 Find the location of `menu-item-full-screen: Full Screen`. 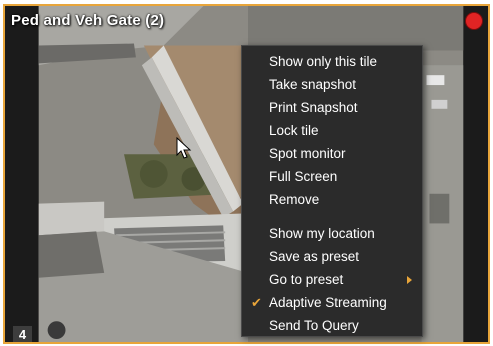

menu-item-full-screen: Full Screen is located at coordinates (332, 176).